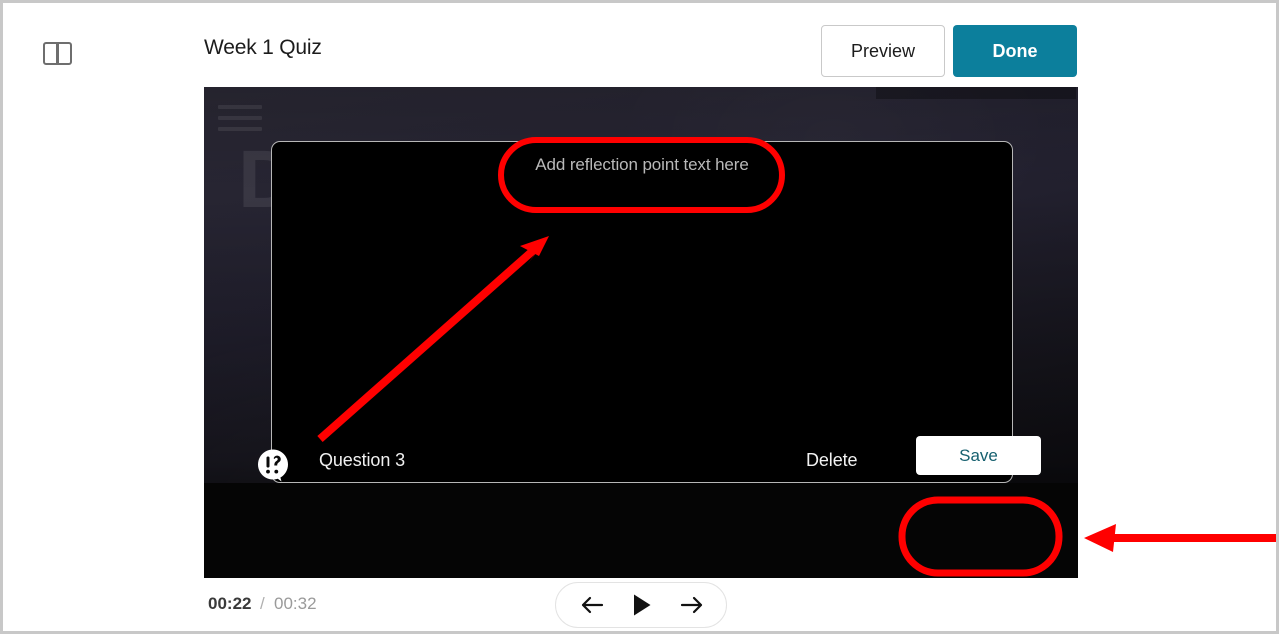 This screenshot has width=1279, height=634. I want to click on previous-button, so click(592, 605).